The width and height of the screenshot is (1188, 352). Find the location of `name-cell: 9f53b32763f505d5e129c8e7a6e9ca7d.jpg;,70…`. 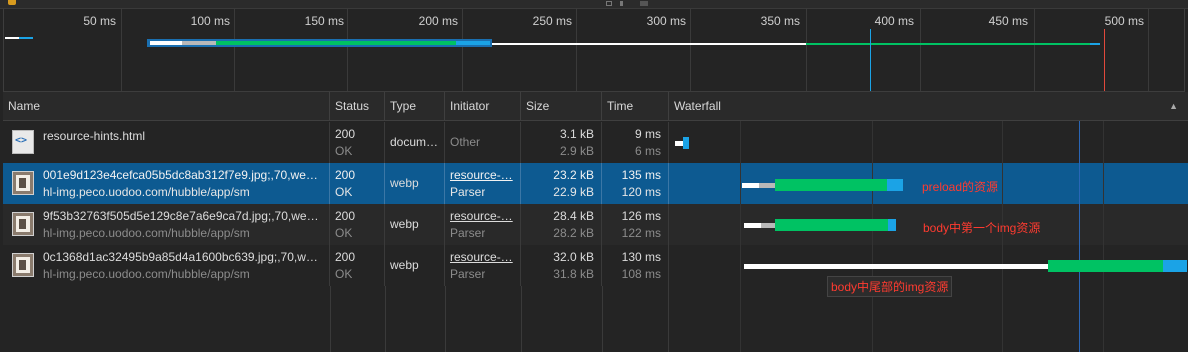

name-cell: 9f53b32763f505d5e129c8e7a6e9ca7d.jpg;,70… is located at coordinates (166, 224).